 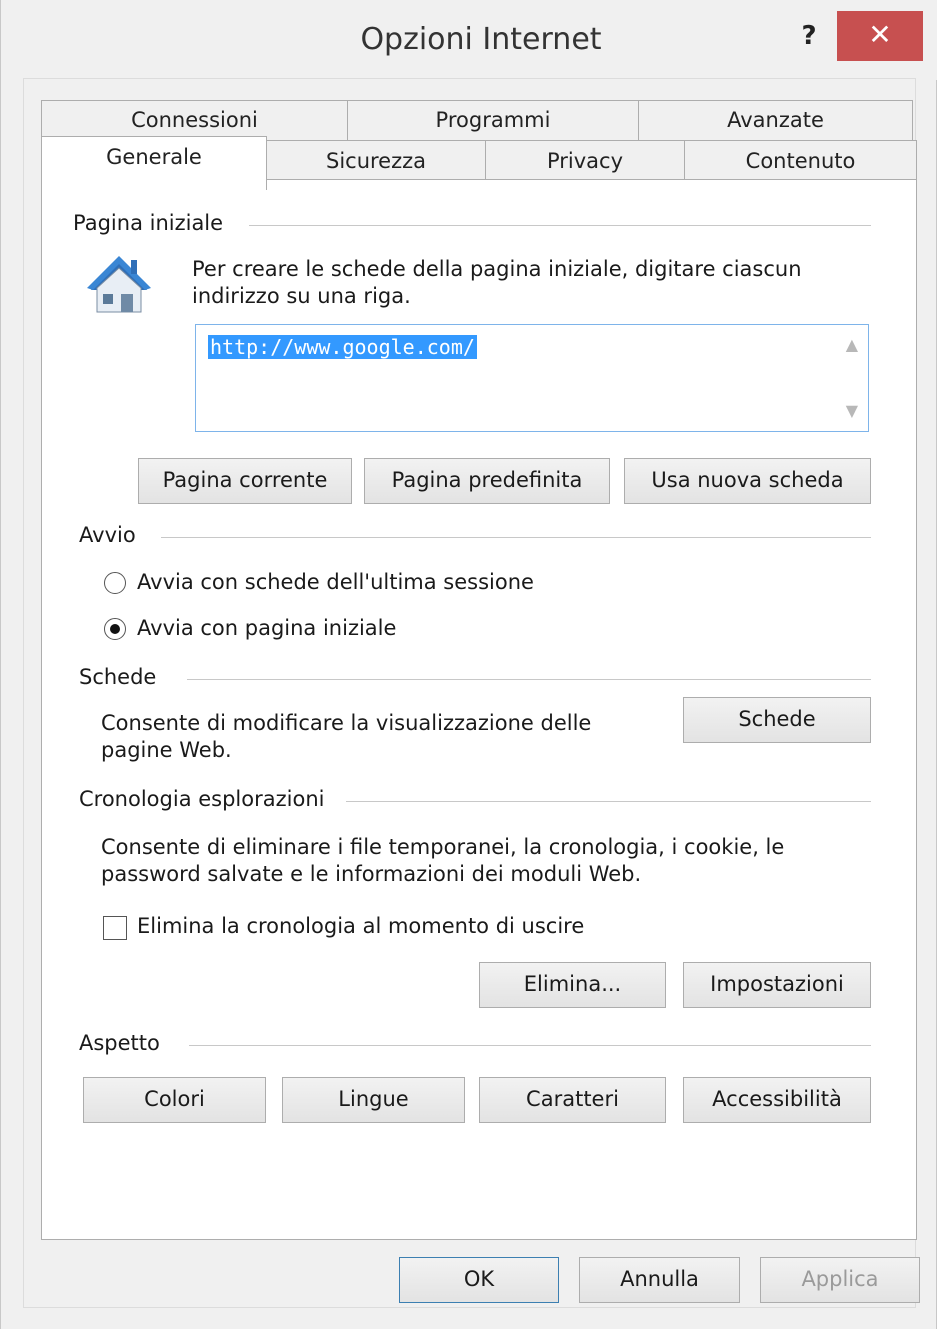 What do you see at coordinates (174, 1100) in the screenshot?
I see `colors-button: Colori` at bounding box center [174, 1100].